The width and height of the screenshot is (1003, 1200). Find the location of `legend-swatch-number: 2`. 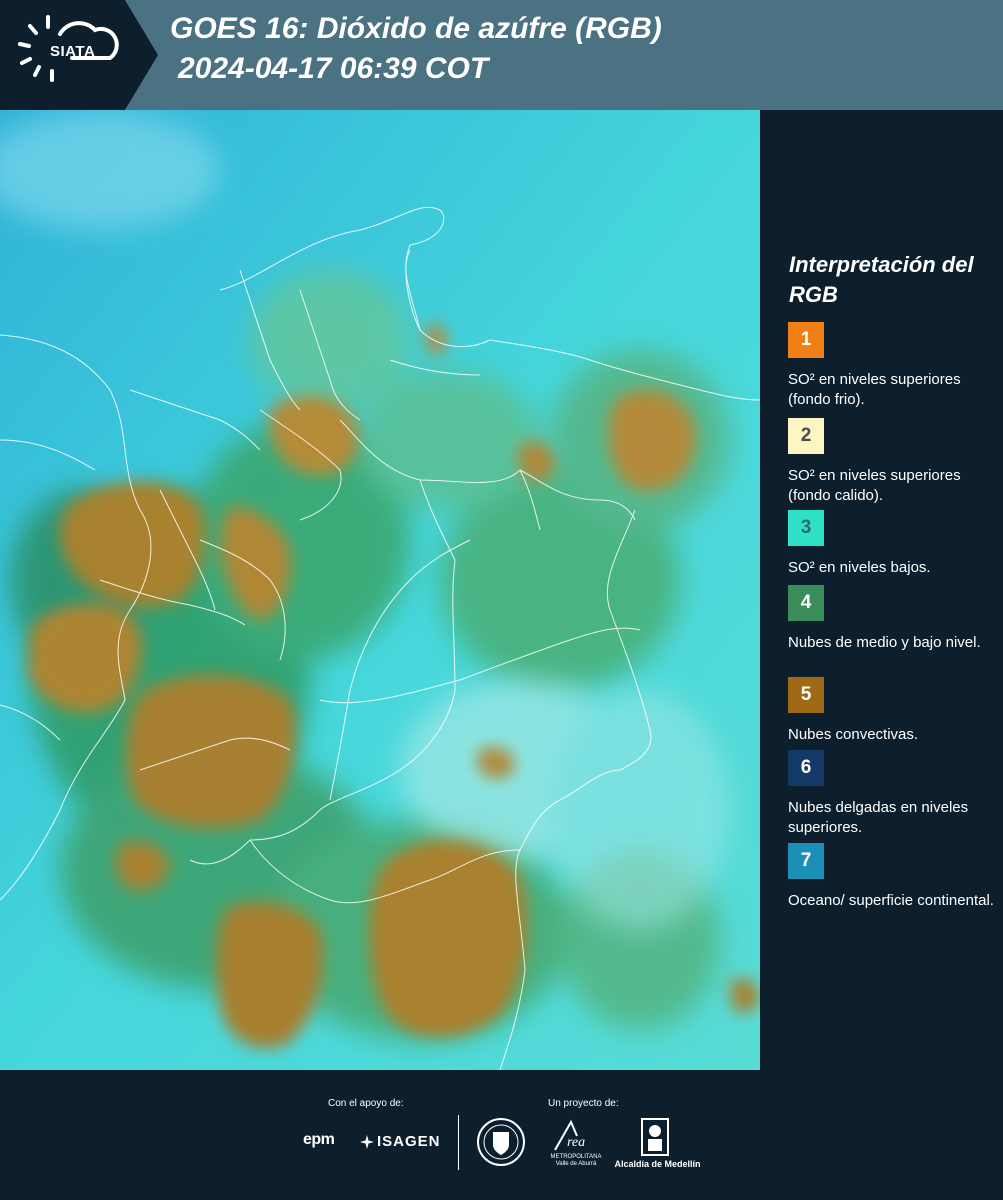

legend-swatch-number: 2 is located at coordinates (806, 435).